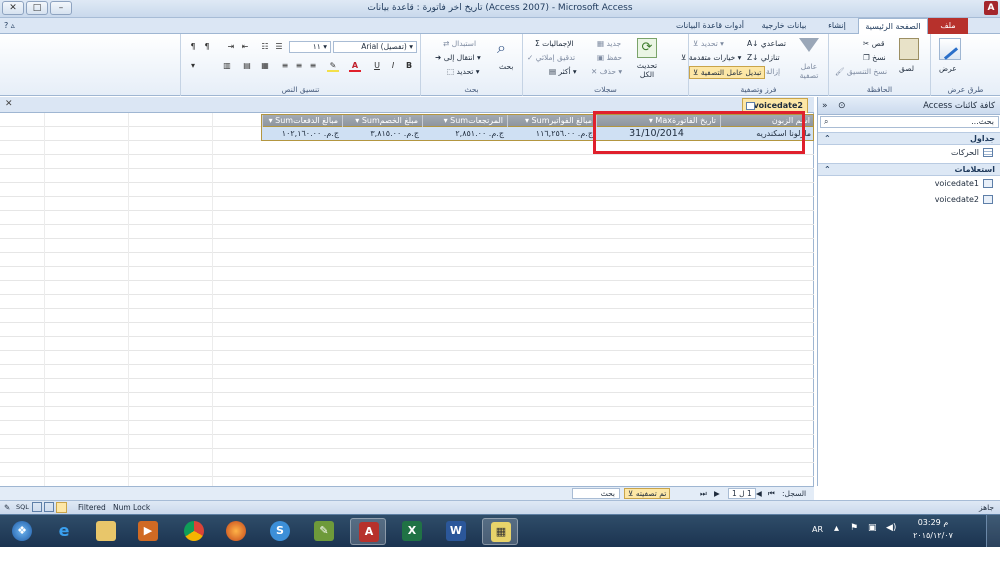 The height and width of the screenshot is (572, 1000). I want to click on background-color-icon: ▥, so click(227, 66).